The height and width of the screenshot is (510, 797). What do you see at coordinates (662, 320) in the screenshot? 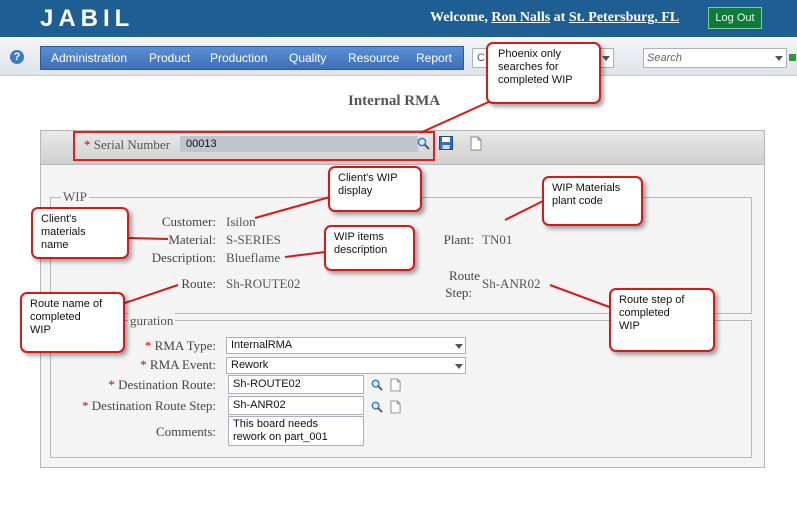
I see `callout-route-step: Route step of completed WIP` at bounding box center [662, 320].